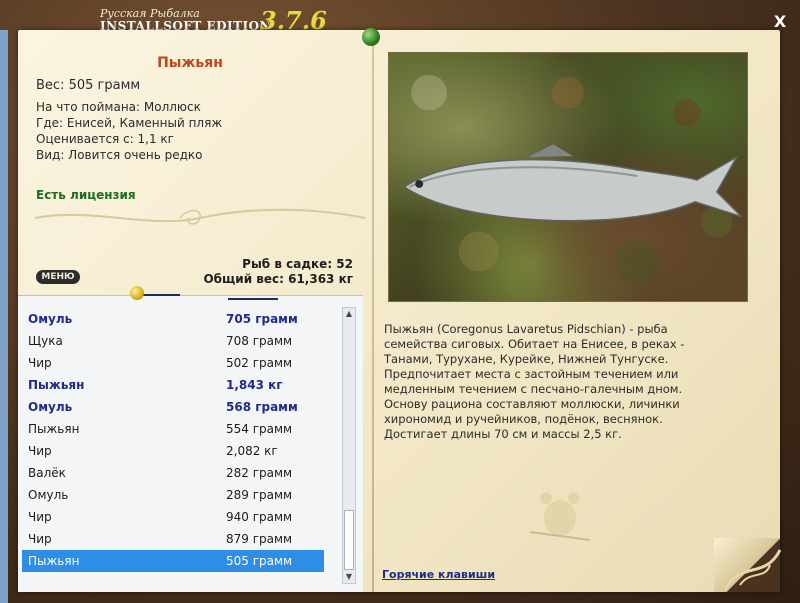 The height and width of the screenshot is (603, 800). What do you see at coordinates (173, 495) in the screenshot?
I see `table-row: Омуль 289 грамм` at bounding box center [173, 495].